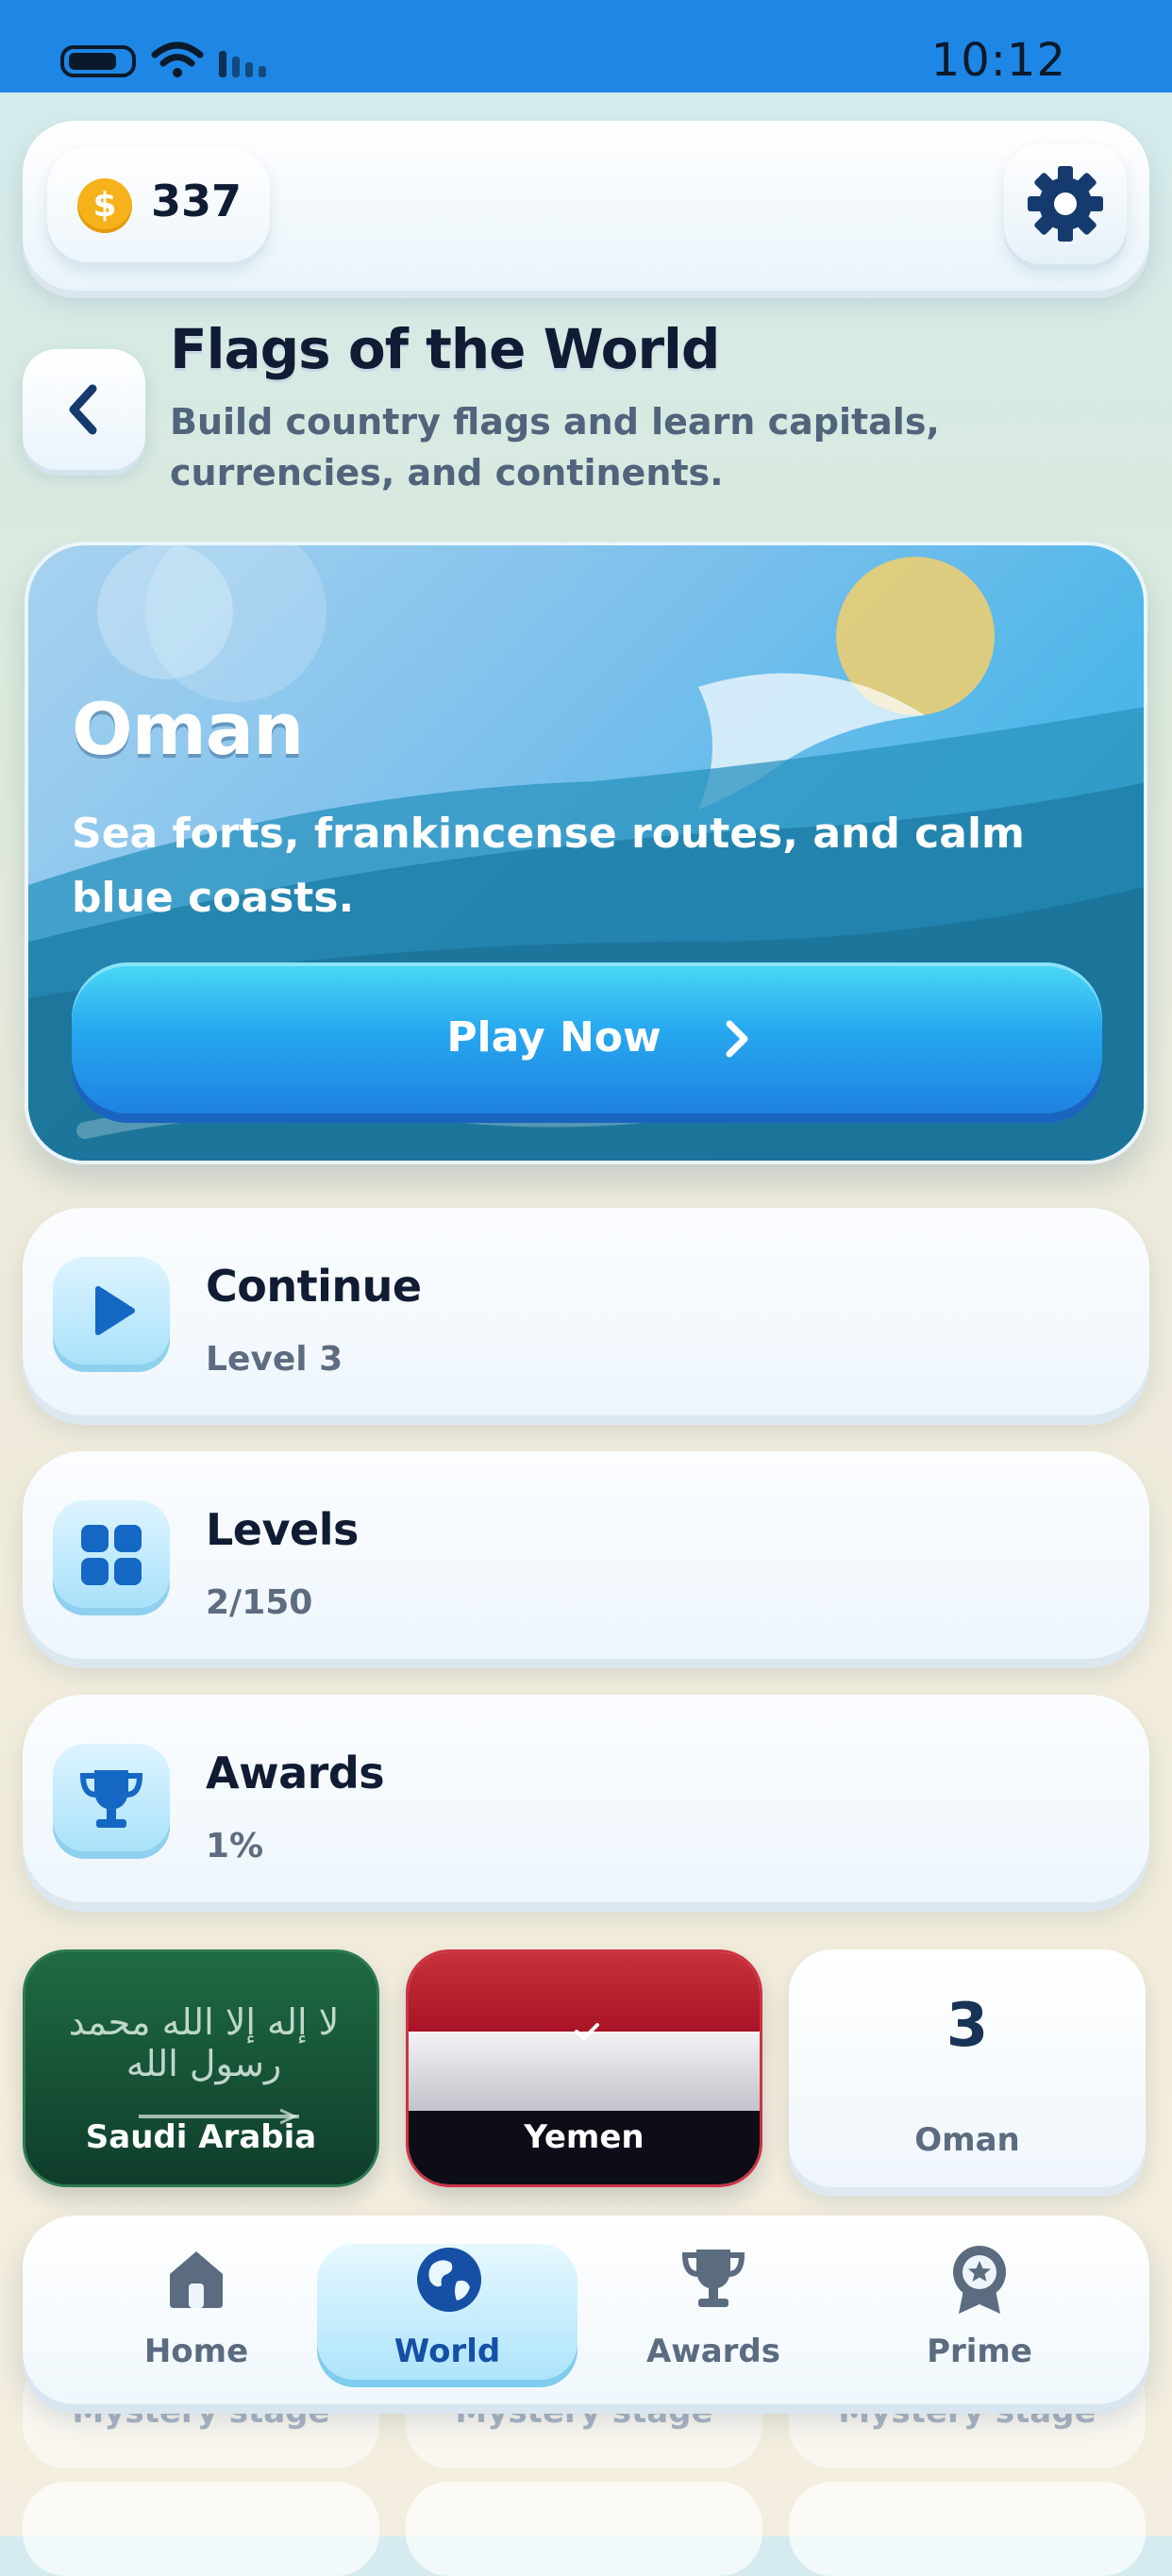 The height and width of the screenshot is (2576, 1172). What do you see at coordinates (197, 201) in the screenshot?
I see `coin-count: 337` at bounding box center [197, 201].